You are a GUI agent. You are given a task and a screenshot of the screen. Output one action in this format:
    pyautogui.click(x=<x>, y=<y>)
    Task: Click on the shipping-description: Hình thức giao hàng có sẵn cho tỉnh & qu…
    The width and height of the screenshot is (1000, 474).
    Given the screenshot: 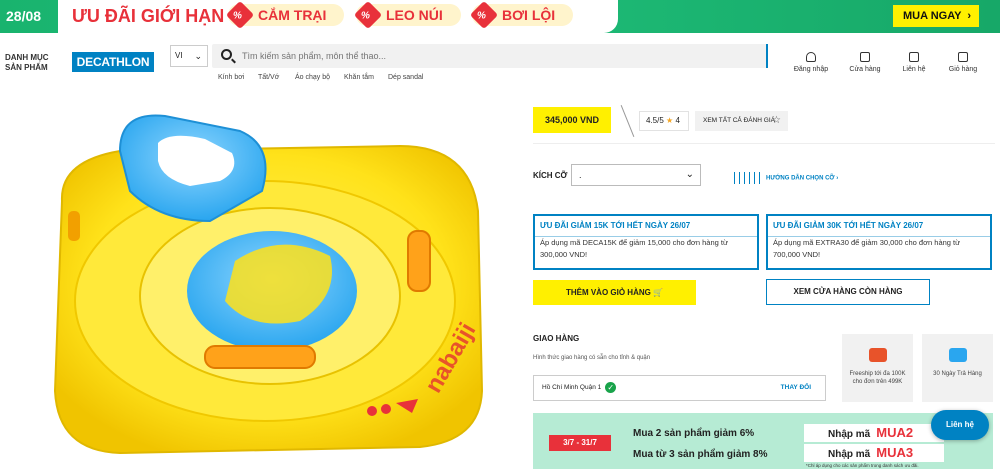 What is the action you would take?
    pyautogui.click(x=592, y=358)
    